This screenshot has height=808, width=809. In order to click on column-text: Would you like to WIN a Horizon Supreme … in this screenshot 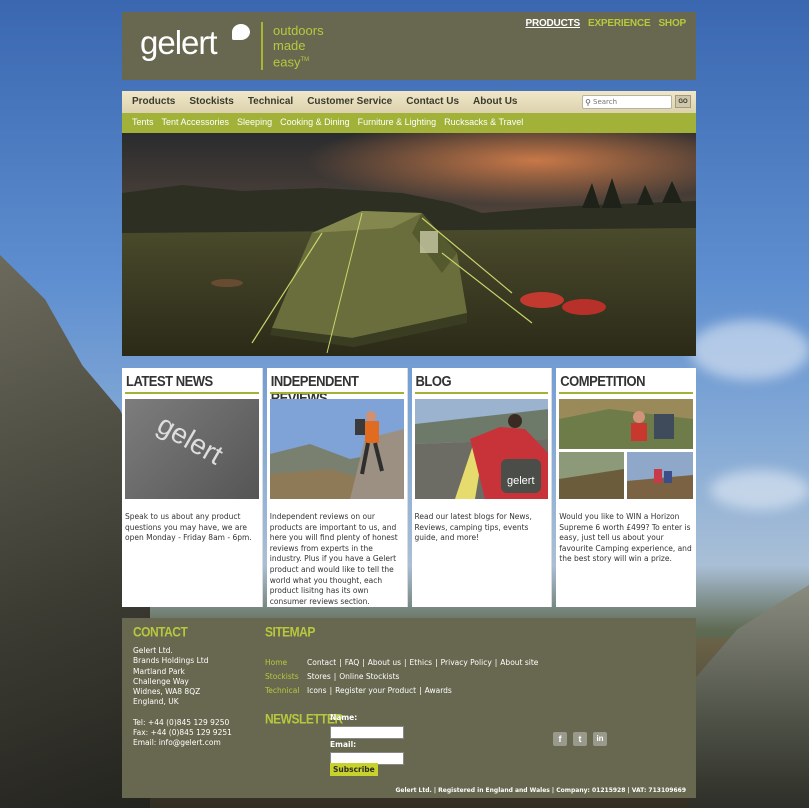, I will do `click(625, 538)`.